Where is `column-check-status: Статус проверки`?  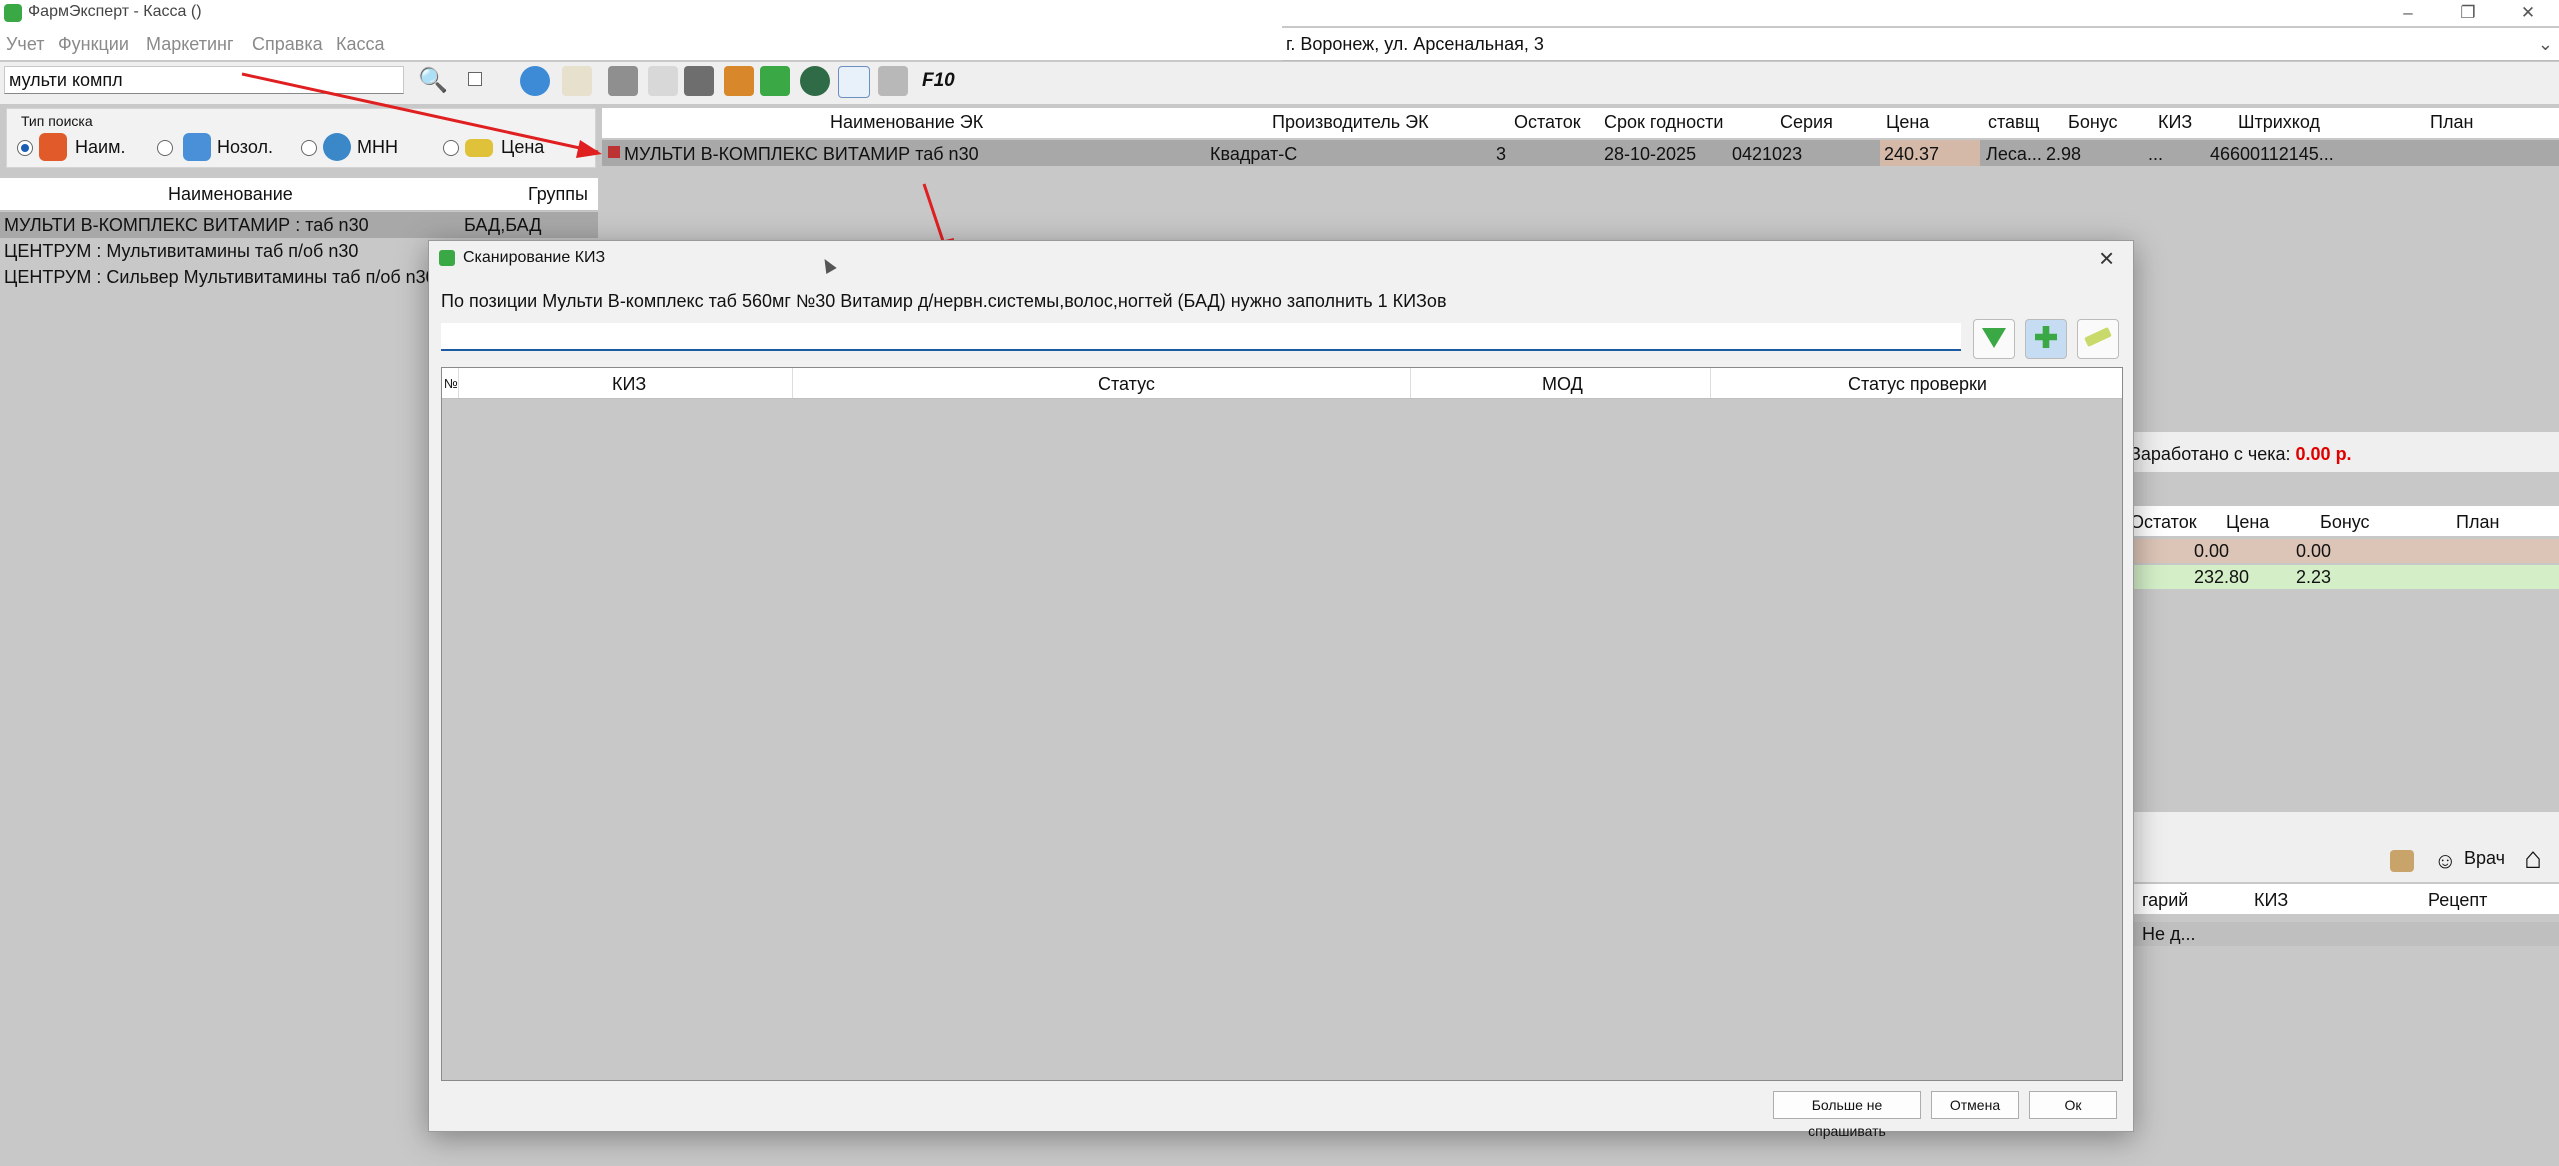
column-check-status: Статус проверки is located at coordinates (1917, 384).